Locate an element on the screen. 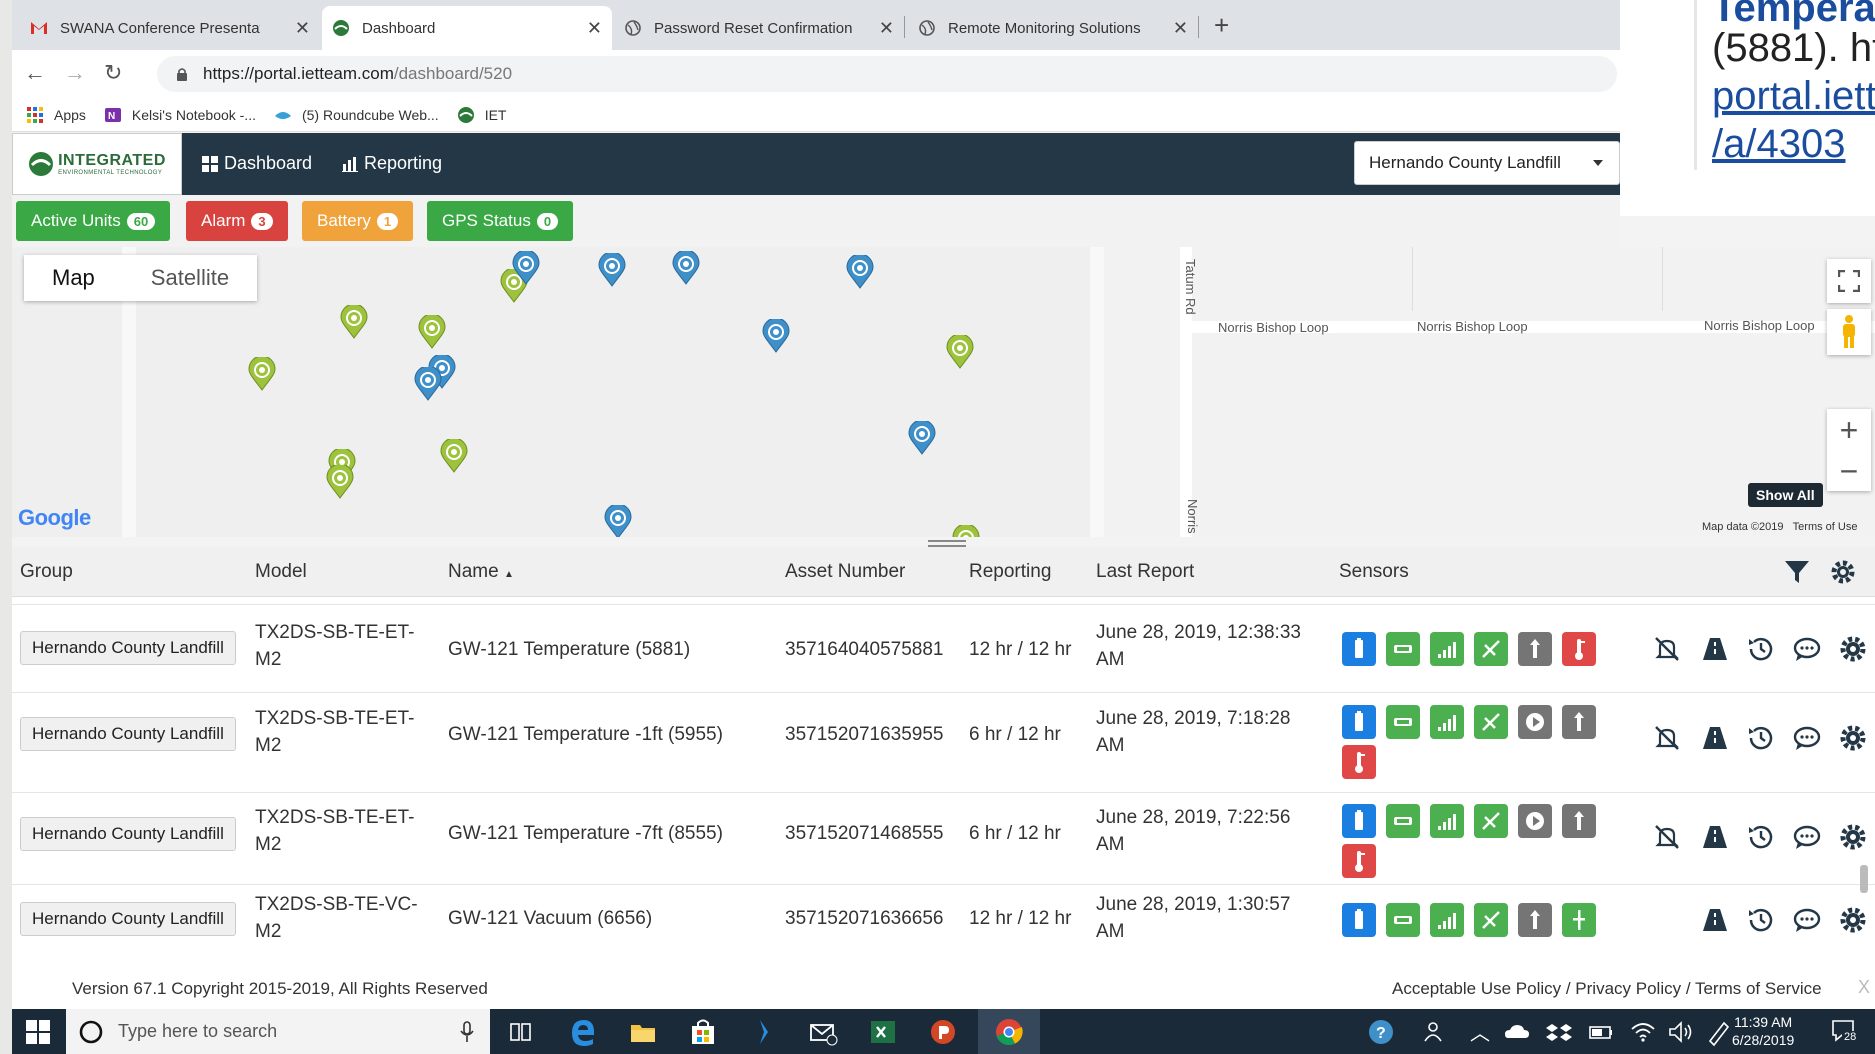  site-select: Hernando County Landfill is located at coordinates (1487, 163).